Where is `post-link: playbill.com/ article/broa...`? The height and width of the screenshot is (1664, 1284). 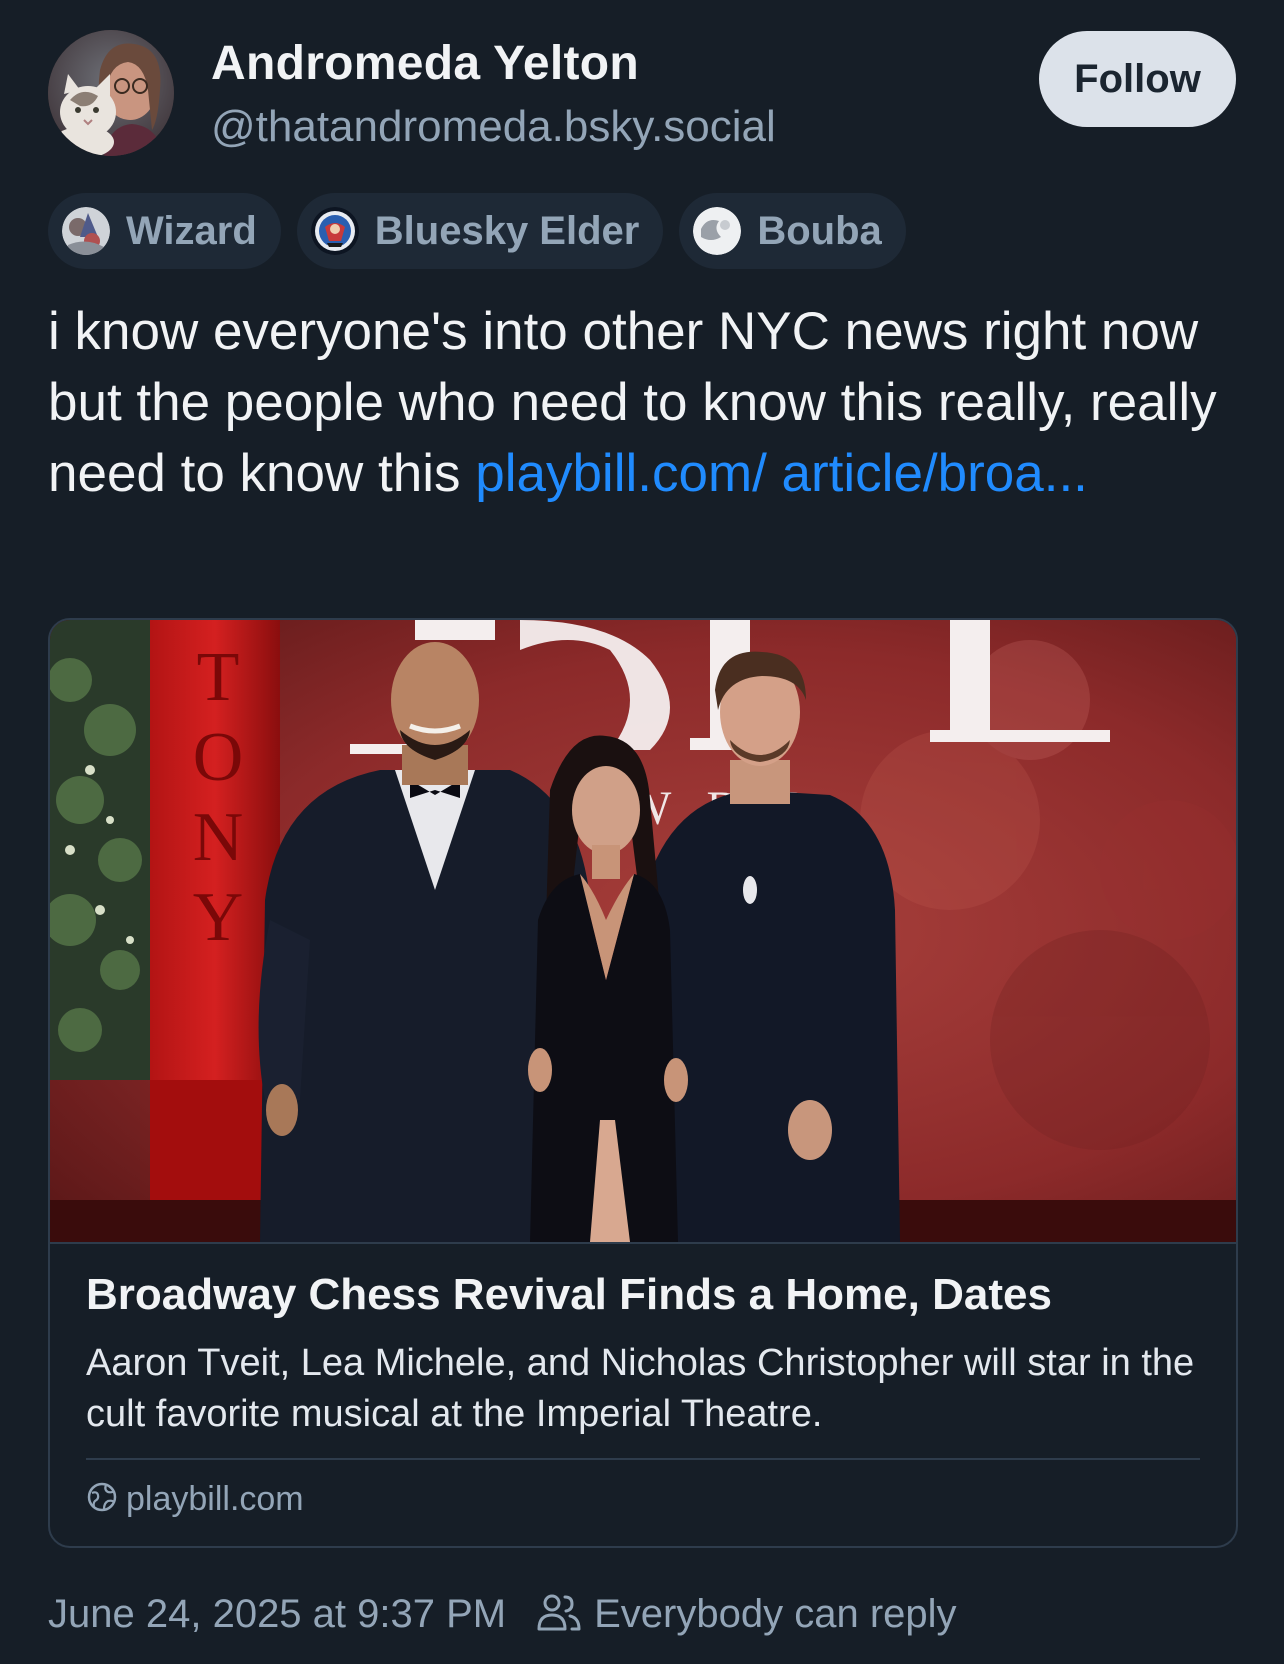 post-link: playbill.com/ article/broa... is located at coordinates (781, 473).